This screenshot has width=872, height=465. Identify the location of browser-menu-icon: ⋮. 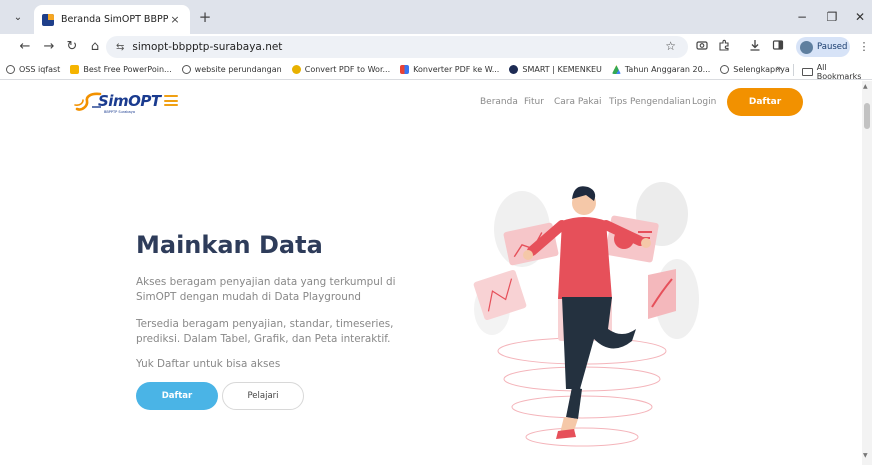
(864, 47).